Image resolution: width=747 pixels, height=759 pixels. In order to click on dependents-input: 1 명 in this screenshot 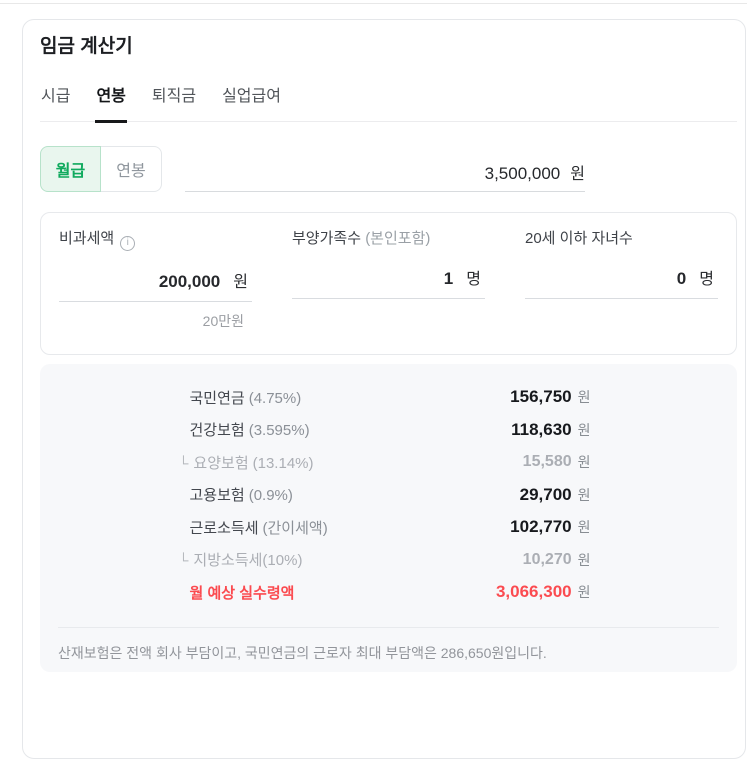, I will do `click(388, 282)`.